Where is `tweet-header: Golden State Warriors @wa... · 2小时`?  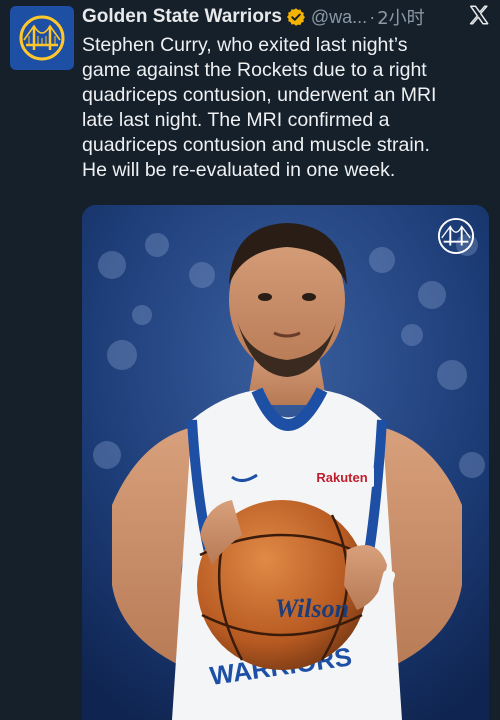
tweet-header: Golden State Warriors @wa... · 2小时 is located at coordinates (286, 17).